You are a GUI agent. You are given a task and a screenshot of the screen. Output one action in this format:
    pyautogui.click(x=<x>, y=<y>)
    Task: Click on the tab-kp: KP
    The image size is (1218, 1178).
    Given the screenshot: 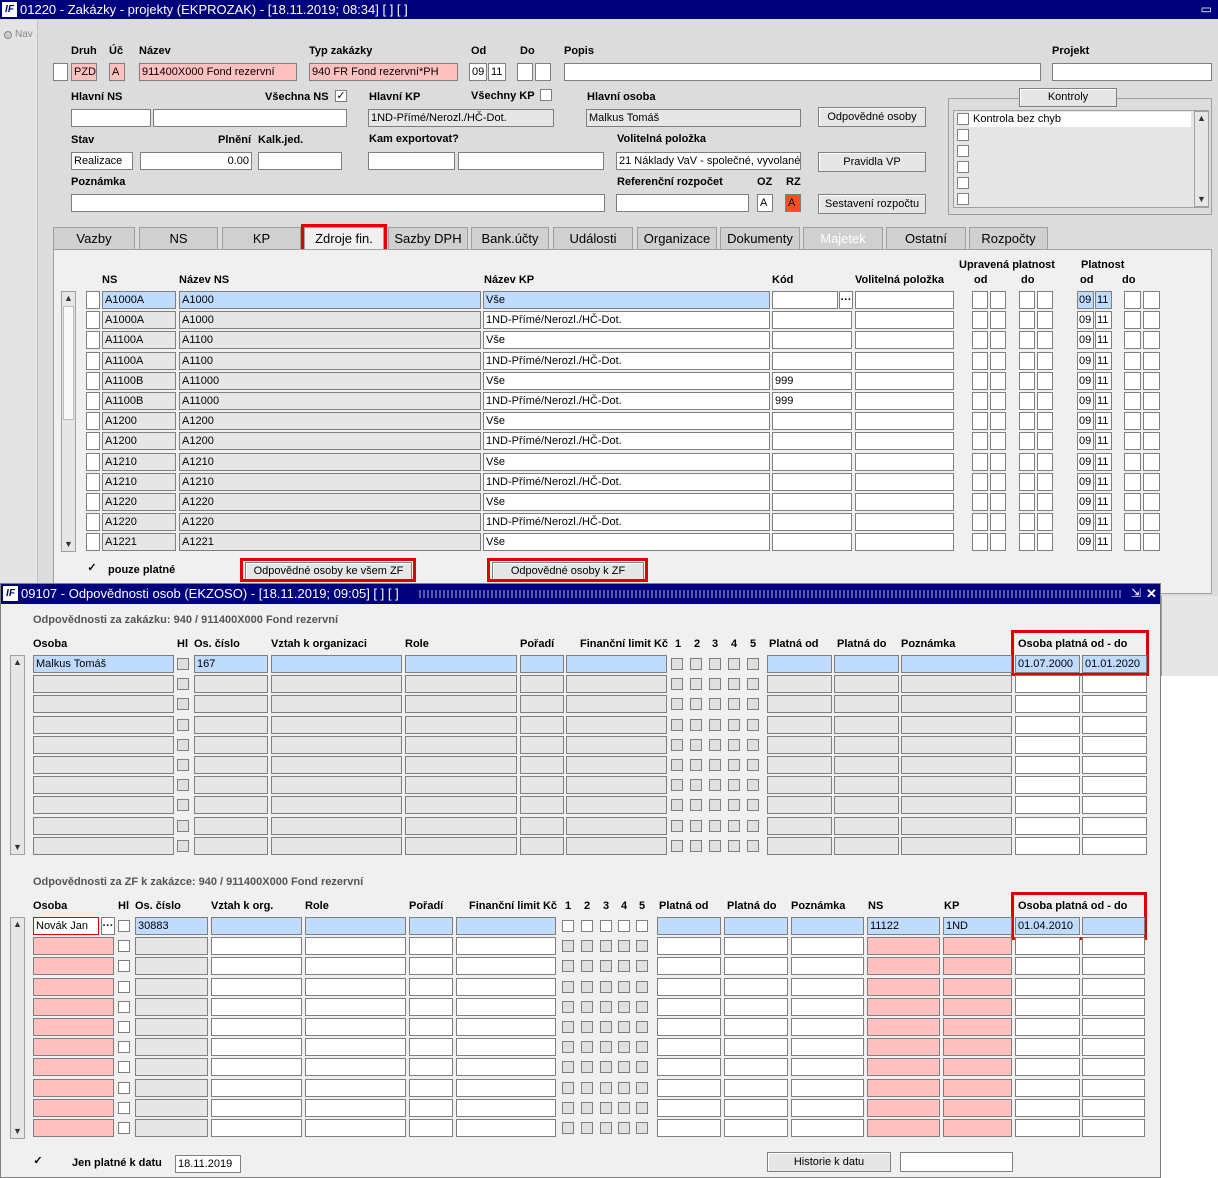 What is the action you would take?
    pyautogui.click(x=261, y=238)
    